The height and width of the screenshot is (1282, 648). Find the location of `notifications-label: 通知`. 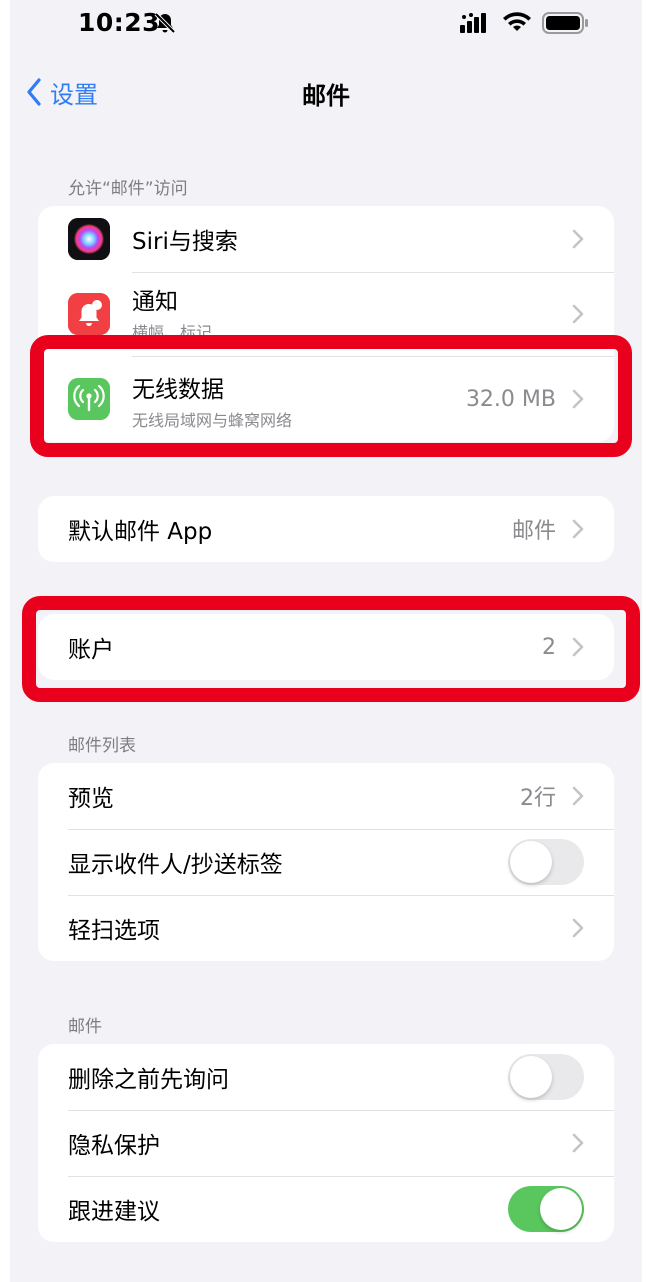

notifications-label: 通知 is located at coordinates (155, 302).